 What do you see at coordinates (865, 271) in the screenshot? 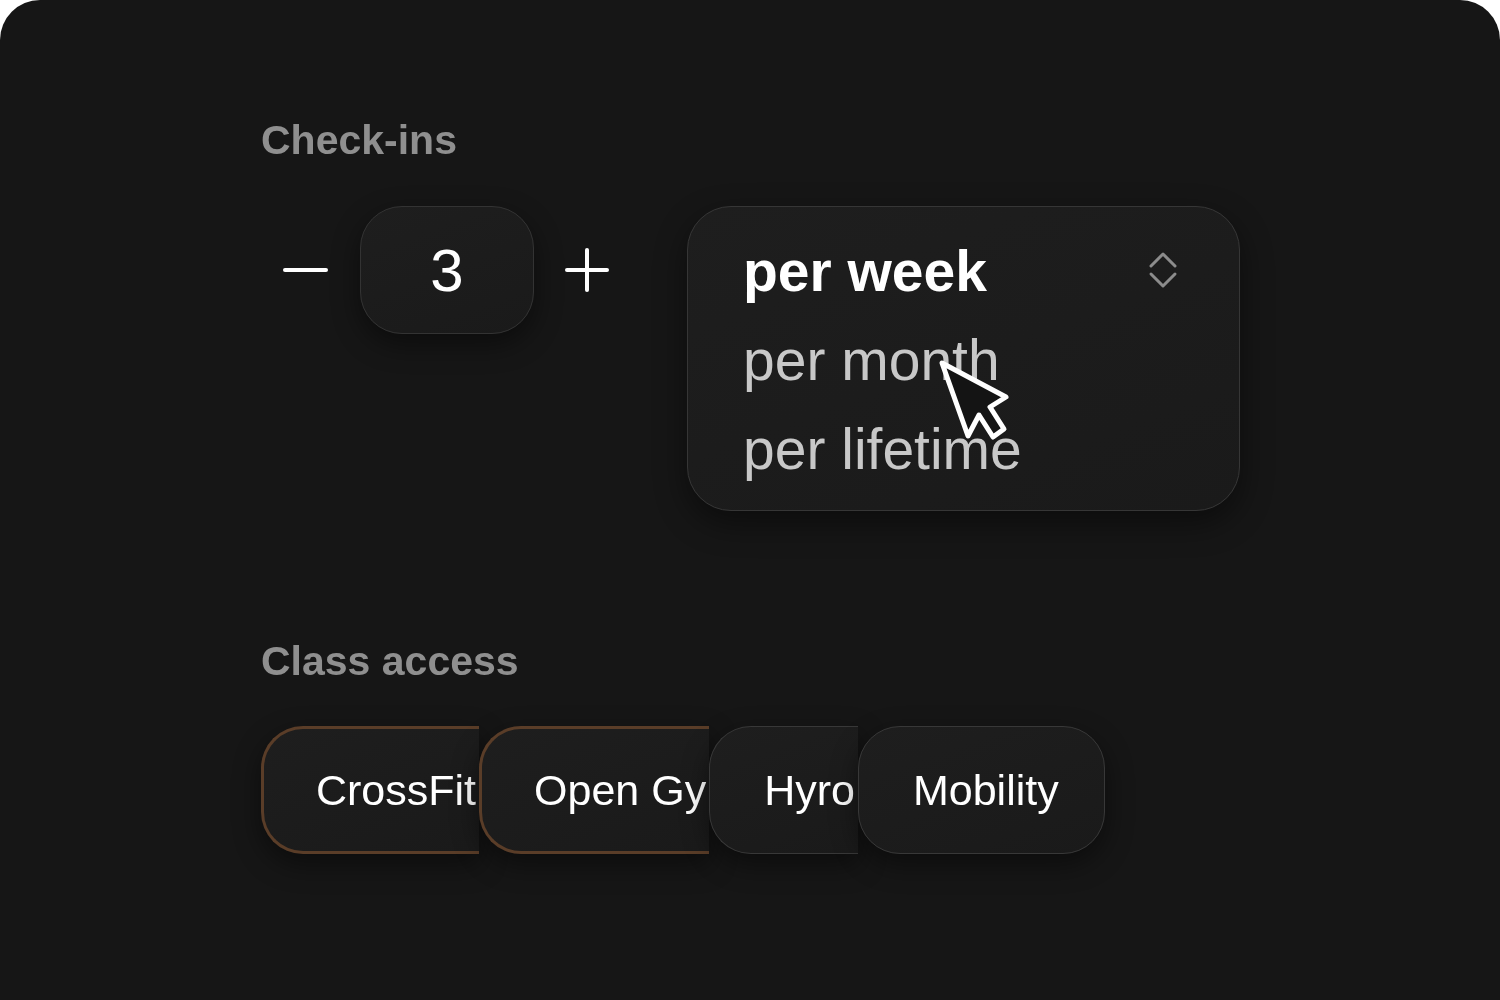
I see `dropdown-option: per week` at bounding box center [865, 271].